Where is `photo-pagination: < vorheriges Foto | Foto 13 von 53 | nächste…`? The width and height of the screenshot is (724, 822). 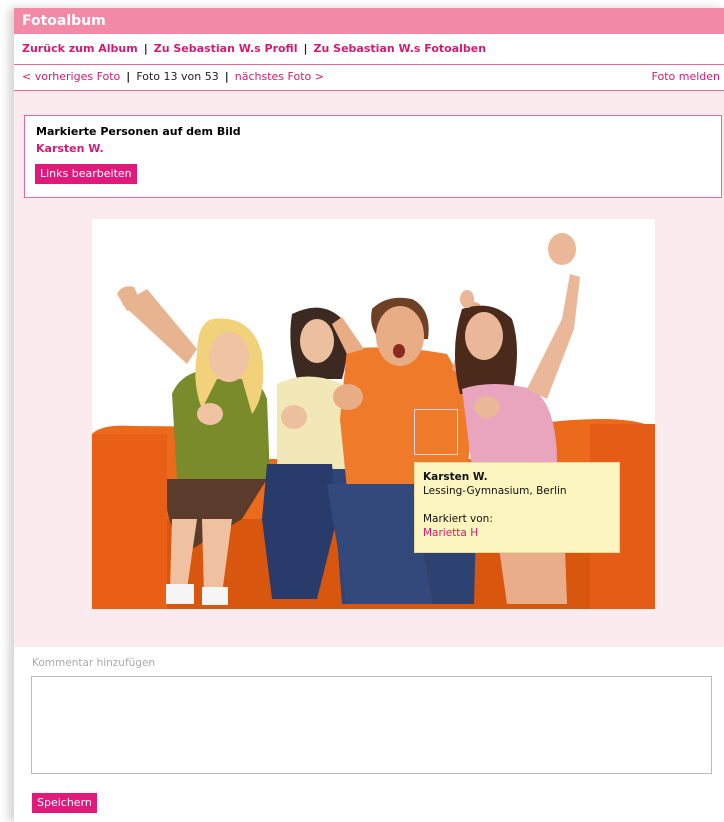 photo-pagination: < vorheriges Foto | Foto 13 von 53 | nächste… is located at coordinates (369, 78).